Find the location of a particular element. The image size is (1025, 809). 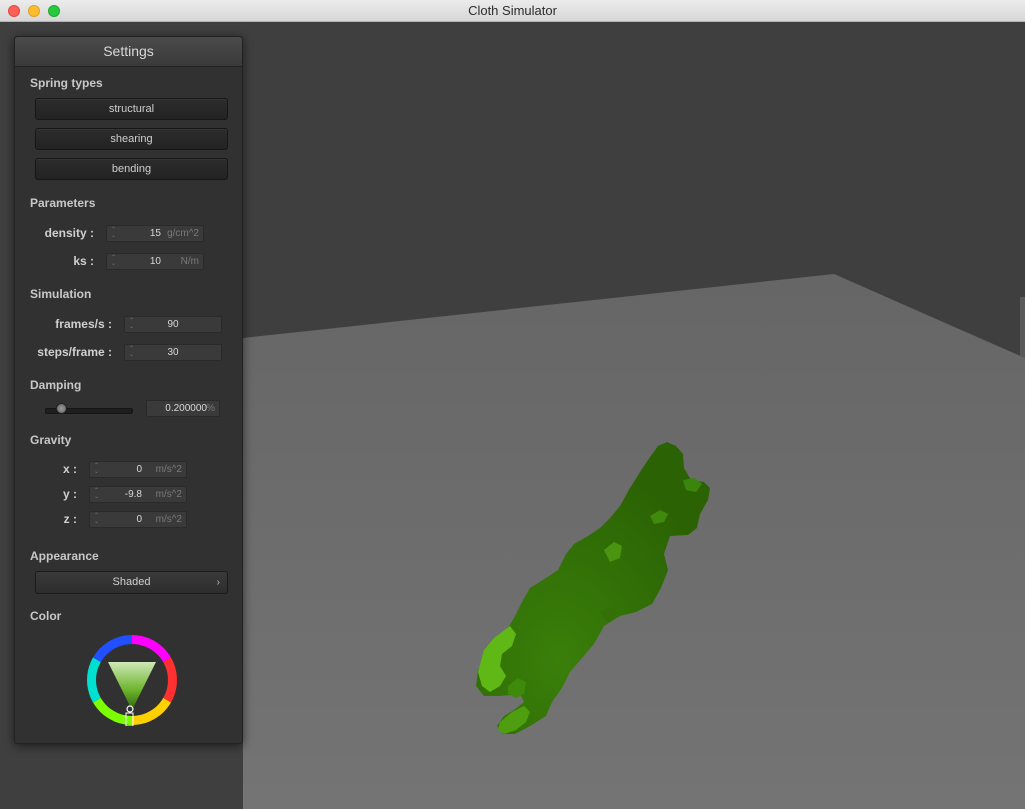

density-unit: g/cm^2 is located at coordinates (183, 233).